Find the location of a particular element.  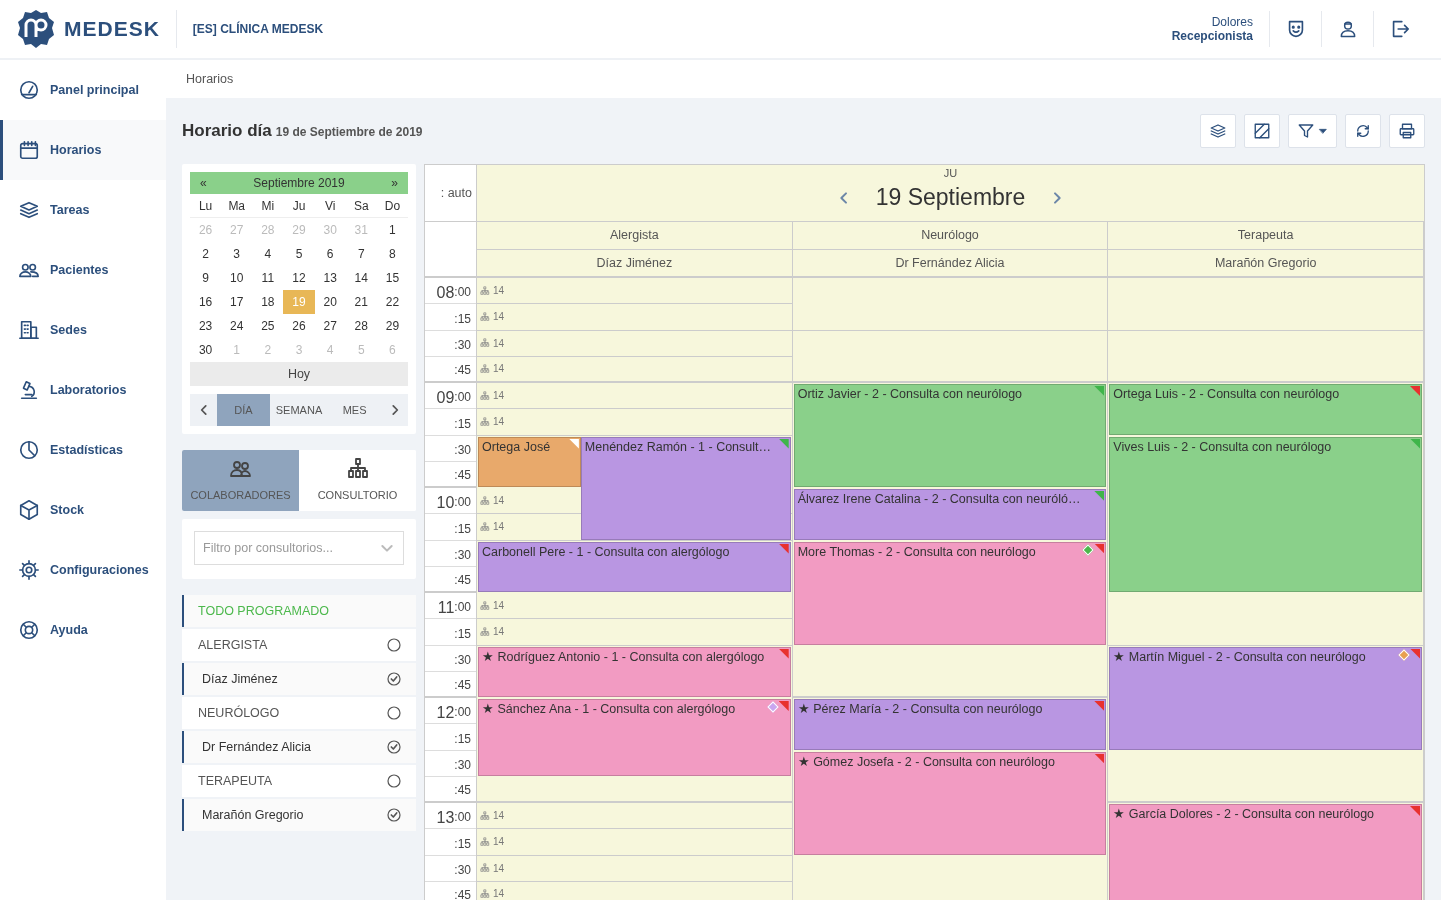

today-button: Hoy is located at coordinates (299, 374).